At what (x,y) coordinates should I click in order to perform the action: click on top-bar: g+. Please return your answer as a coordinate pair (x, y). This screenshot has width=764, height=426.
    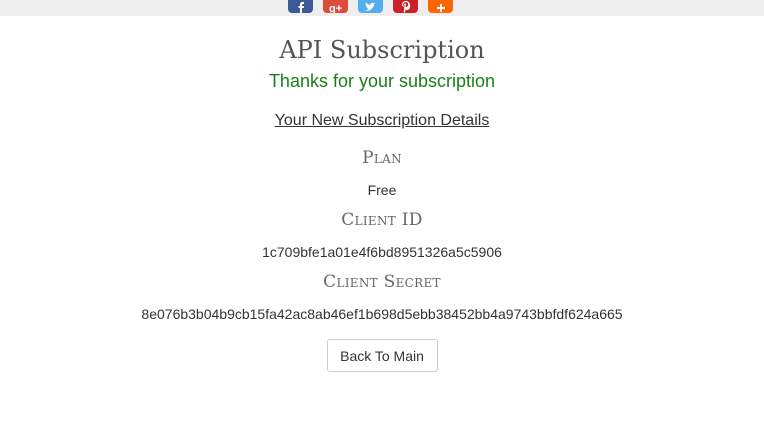
    Looking at the image, I should click on (382, 8).